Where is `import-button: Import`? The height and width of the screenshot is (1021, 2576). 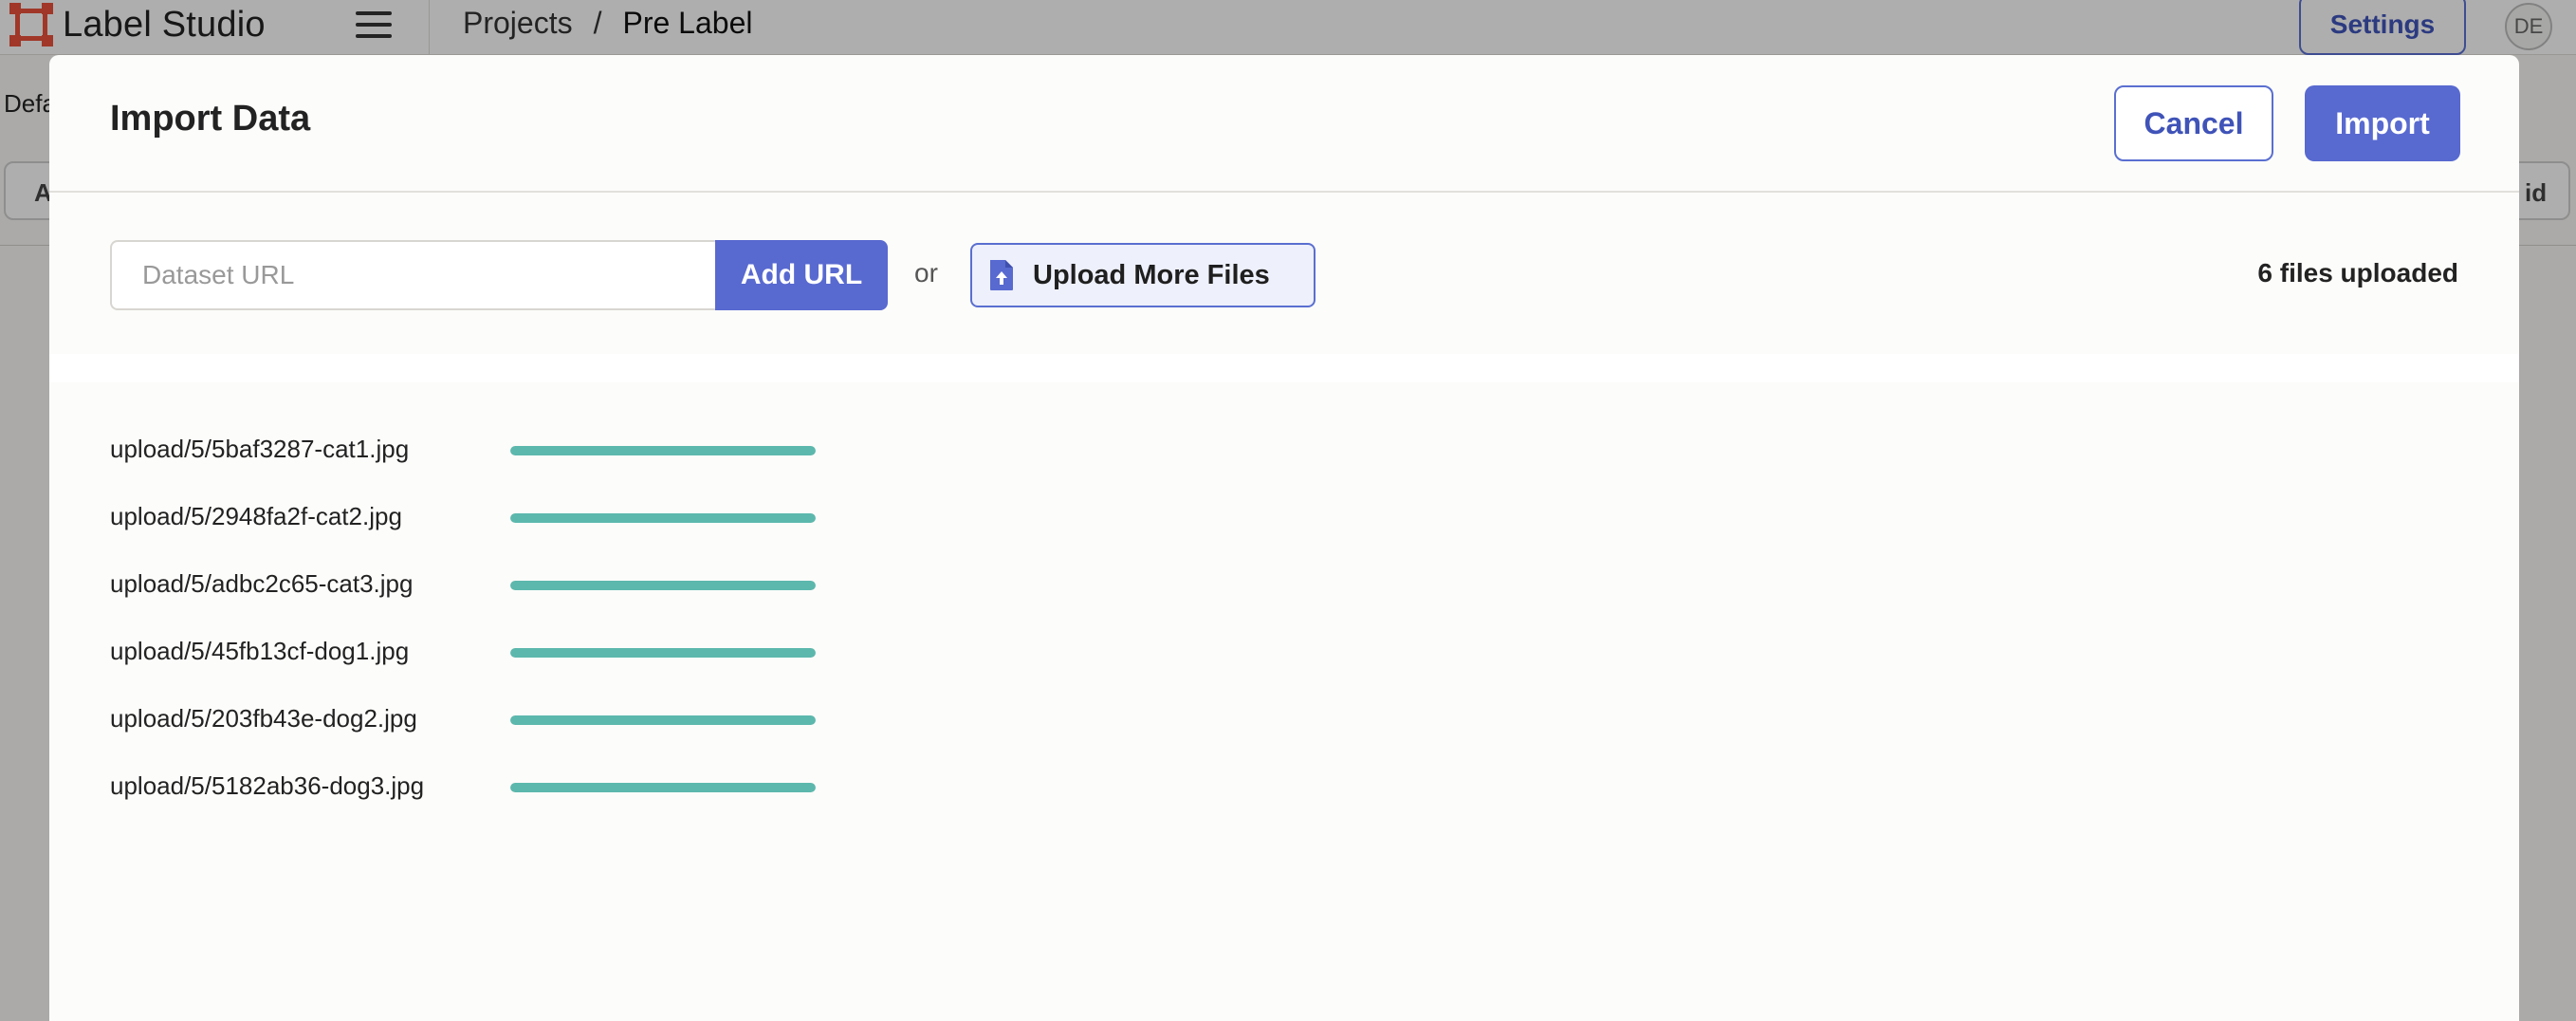
import-button: Import is located at coordinates (2382, 123).